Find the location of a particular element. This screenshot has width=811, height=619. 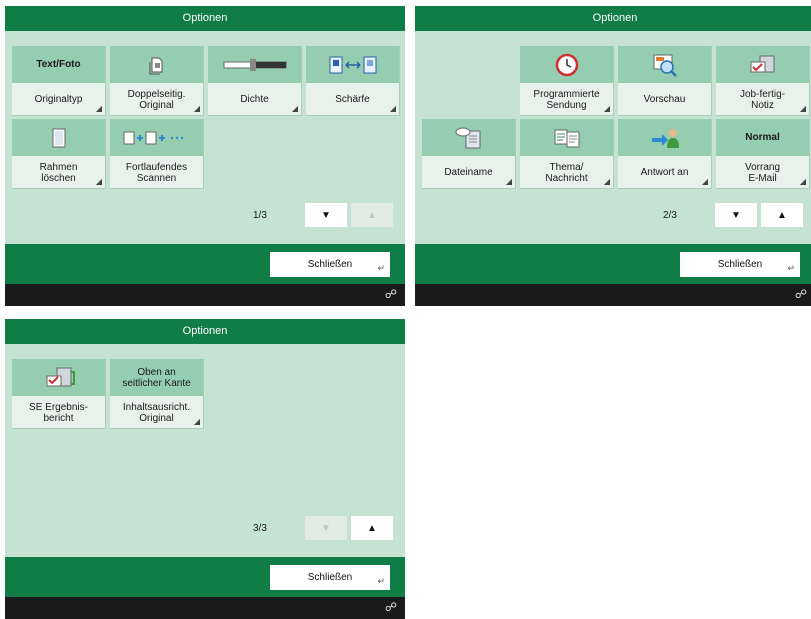

erase-frame-icon is located at coordinates (58, 137).